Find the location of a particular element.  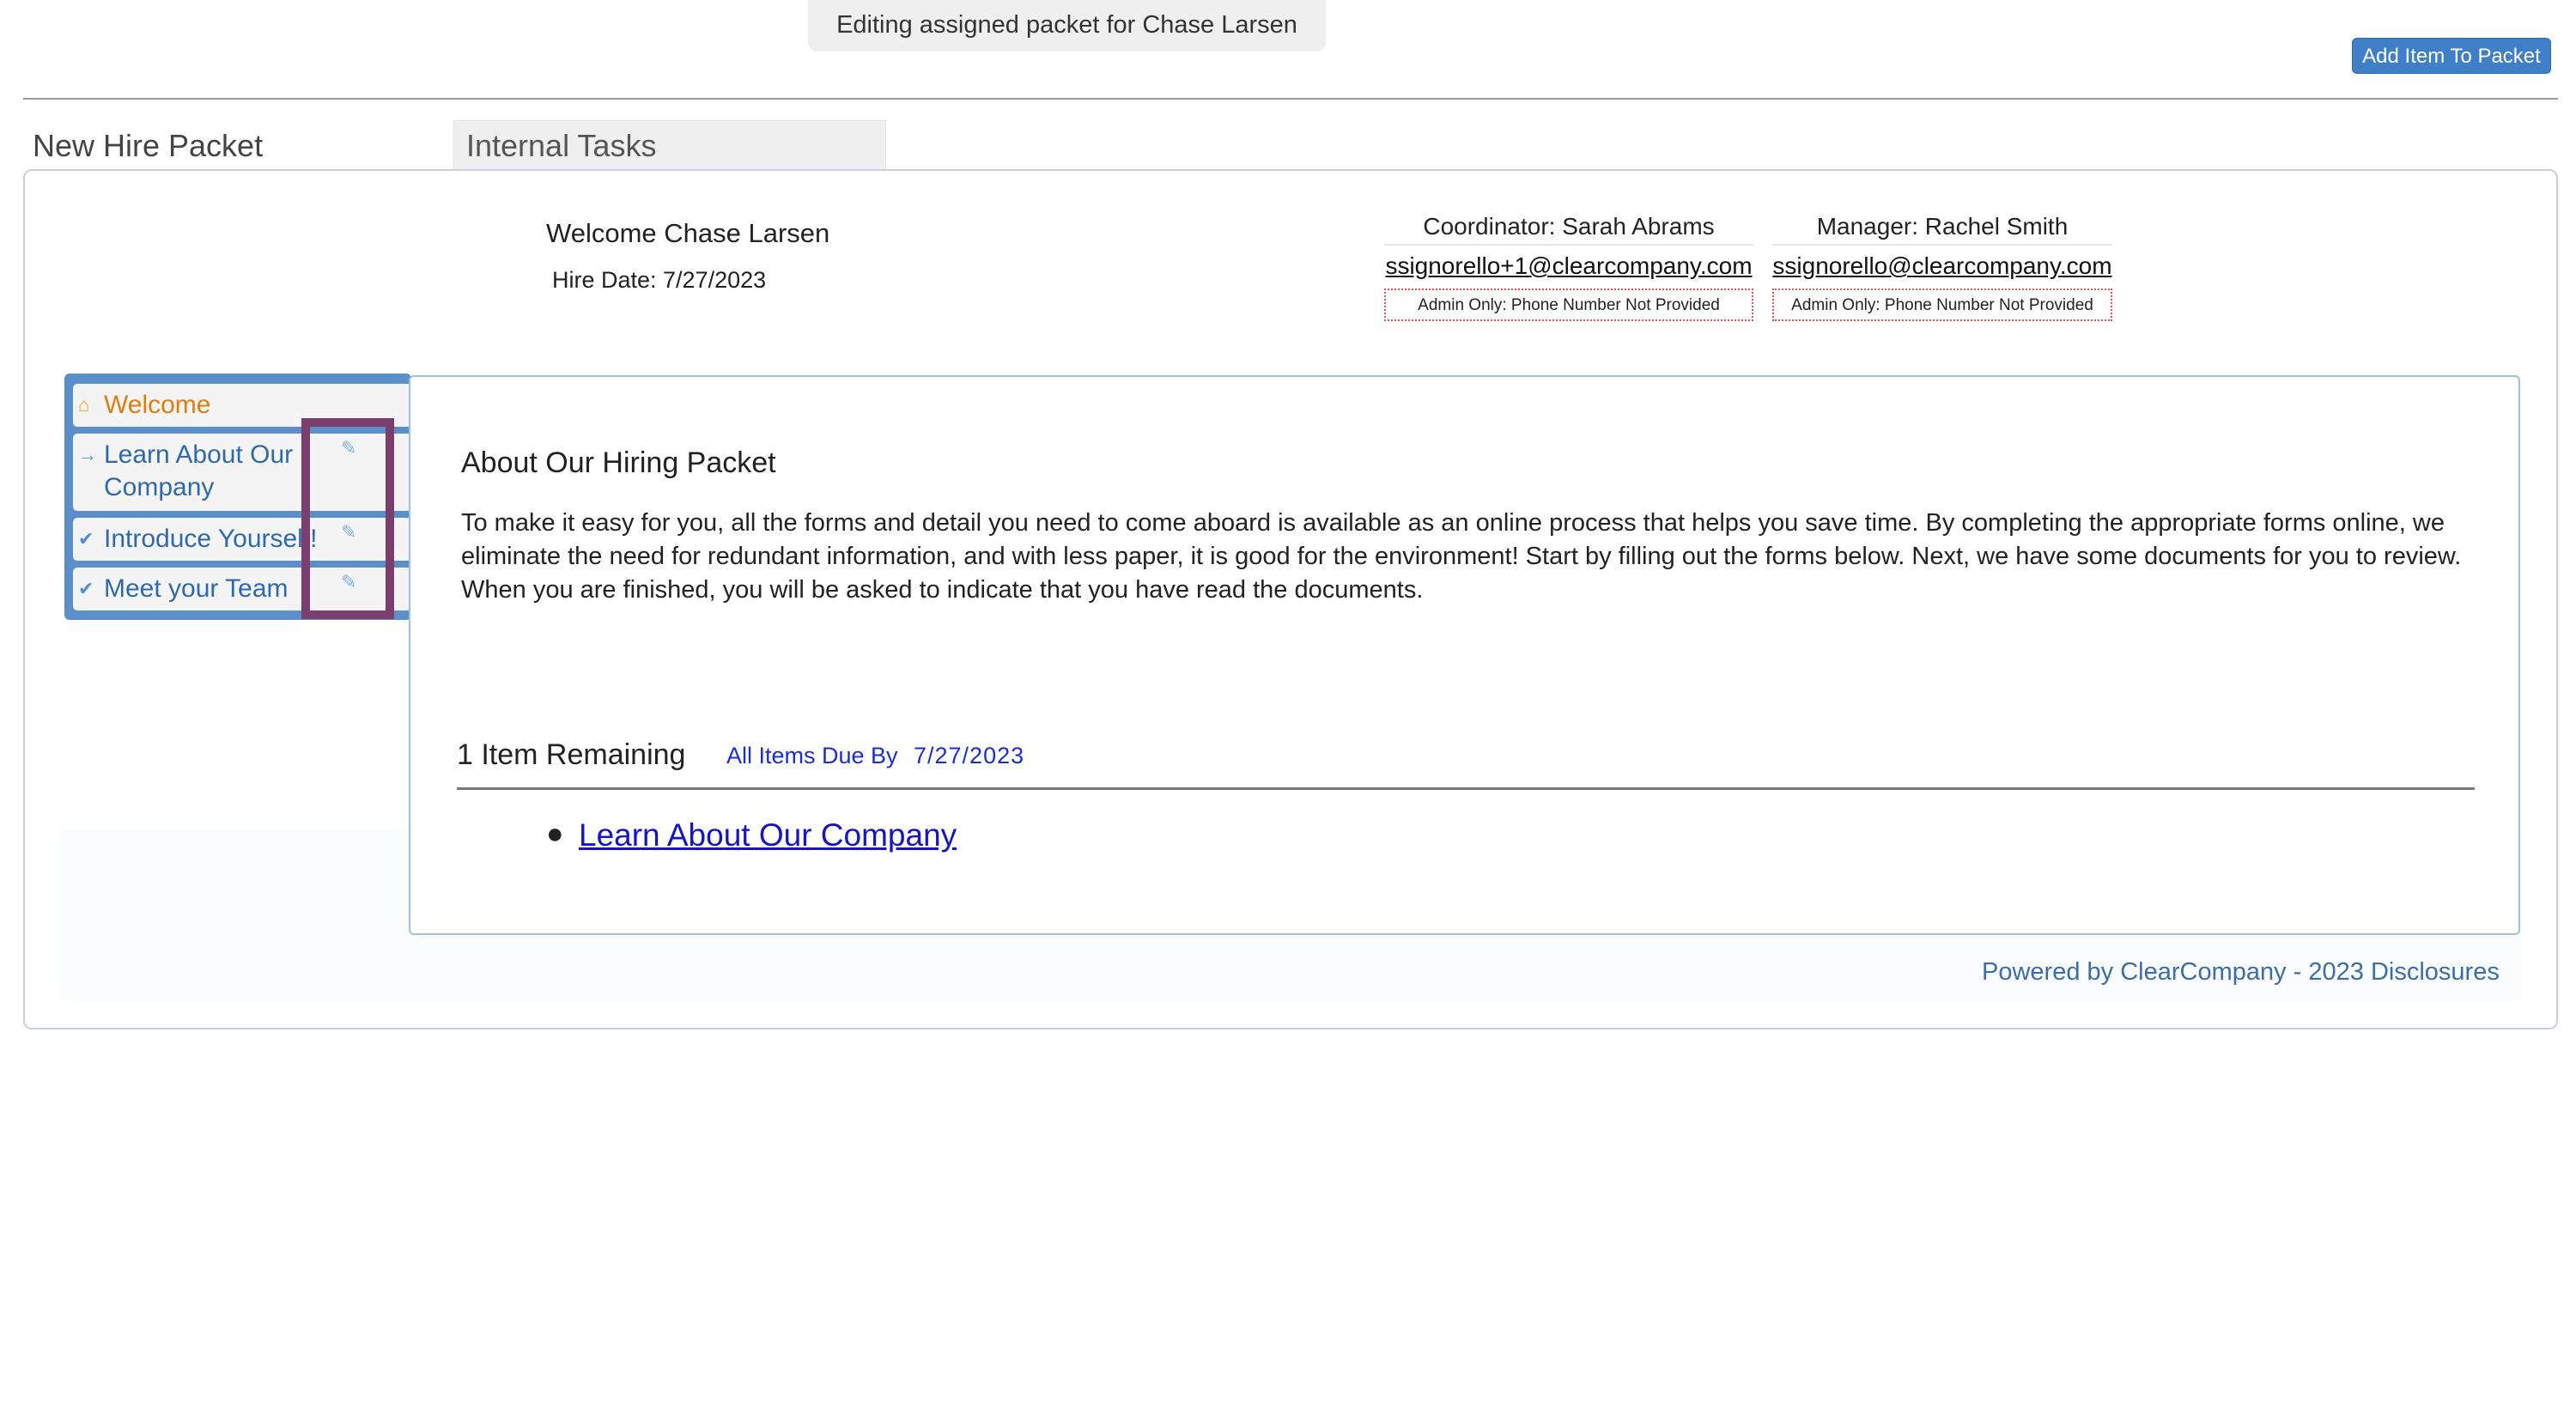

sidebar-item-label: Meet your Team is located at coordinates (197, 588).